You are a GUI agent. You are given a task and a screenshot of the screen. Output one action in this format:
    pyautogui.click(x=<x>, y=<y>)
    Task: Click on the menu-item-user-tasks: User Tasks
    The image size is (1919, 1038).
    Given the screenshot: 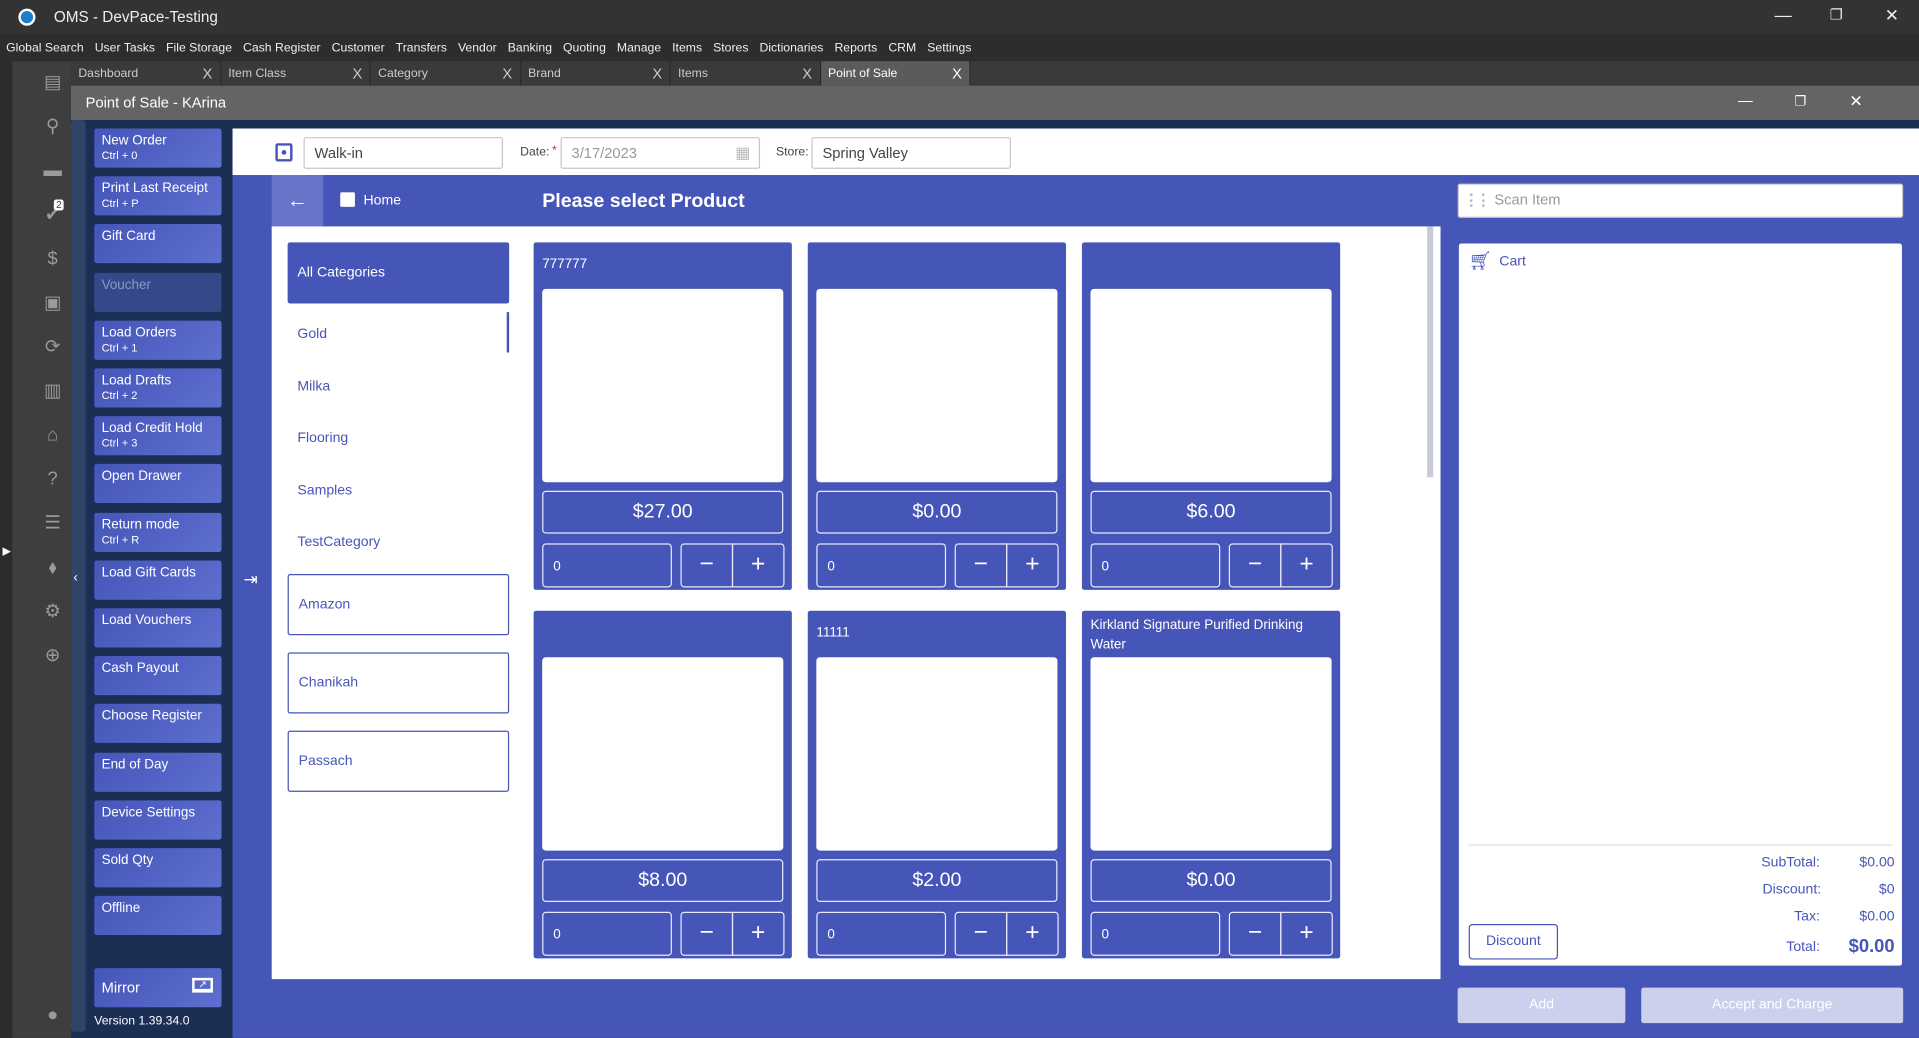 What is the action you would take?
    pyautogui.click(x=125, y=47)
    